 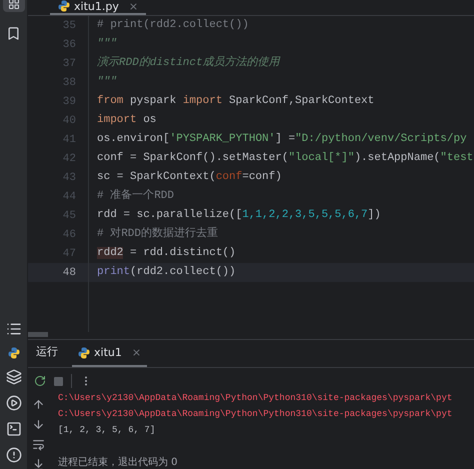 What do you see at coordinates (38, 444) in the screenshot?
I see `wrap-icon` at bounding box center [38, 444].